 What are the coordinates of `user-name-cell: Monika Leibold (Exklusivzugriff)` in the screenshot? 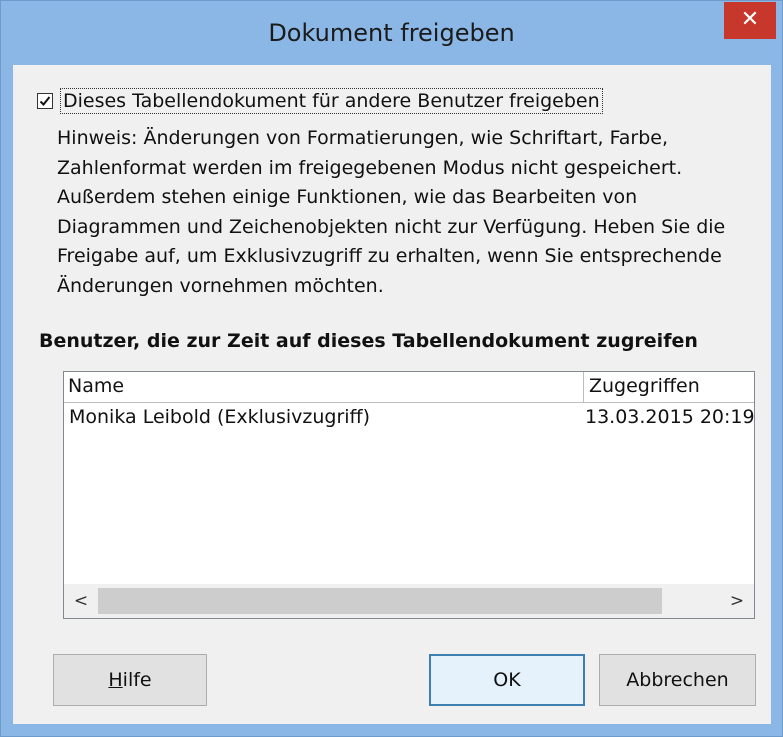 It's located at (220, 417).